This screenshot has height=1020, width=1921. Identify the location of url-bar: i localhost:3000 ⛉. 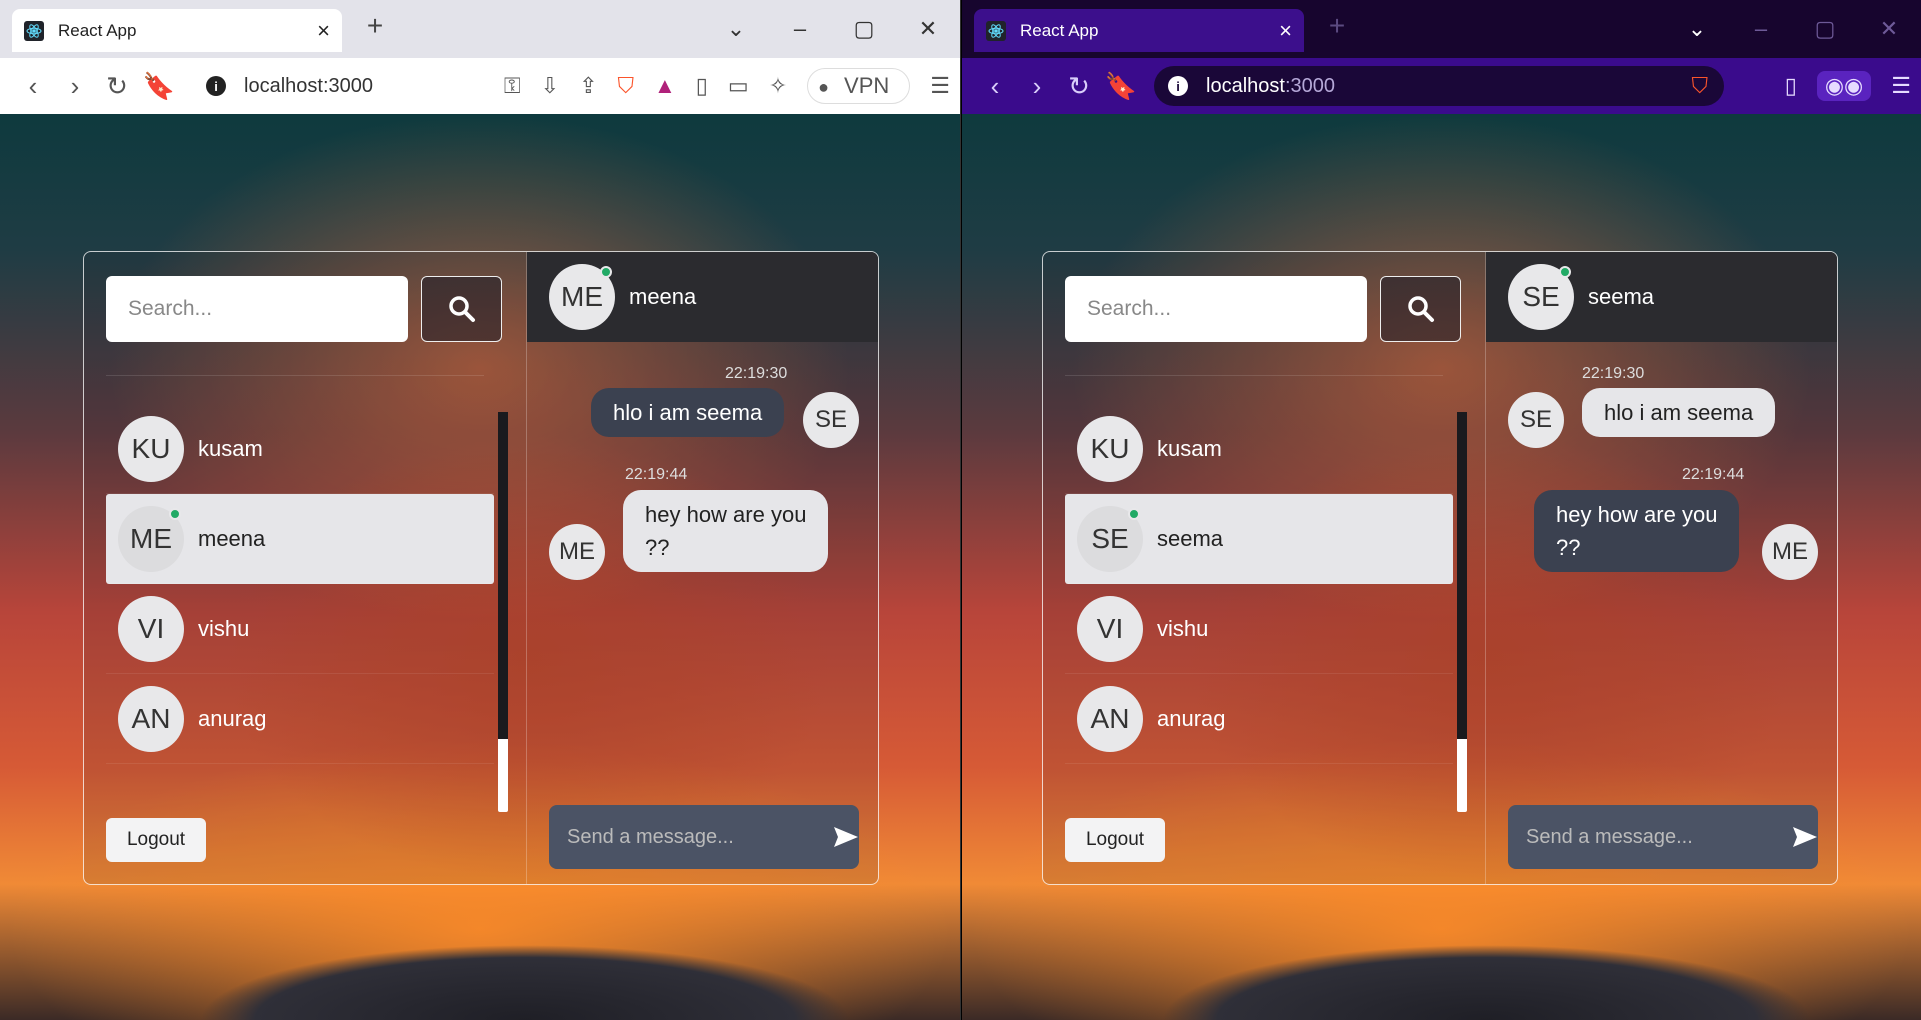
(1439, 86).